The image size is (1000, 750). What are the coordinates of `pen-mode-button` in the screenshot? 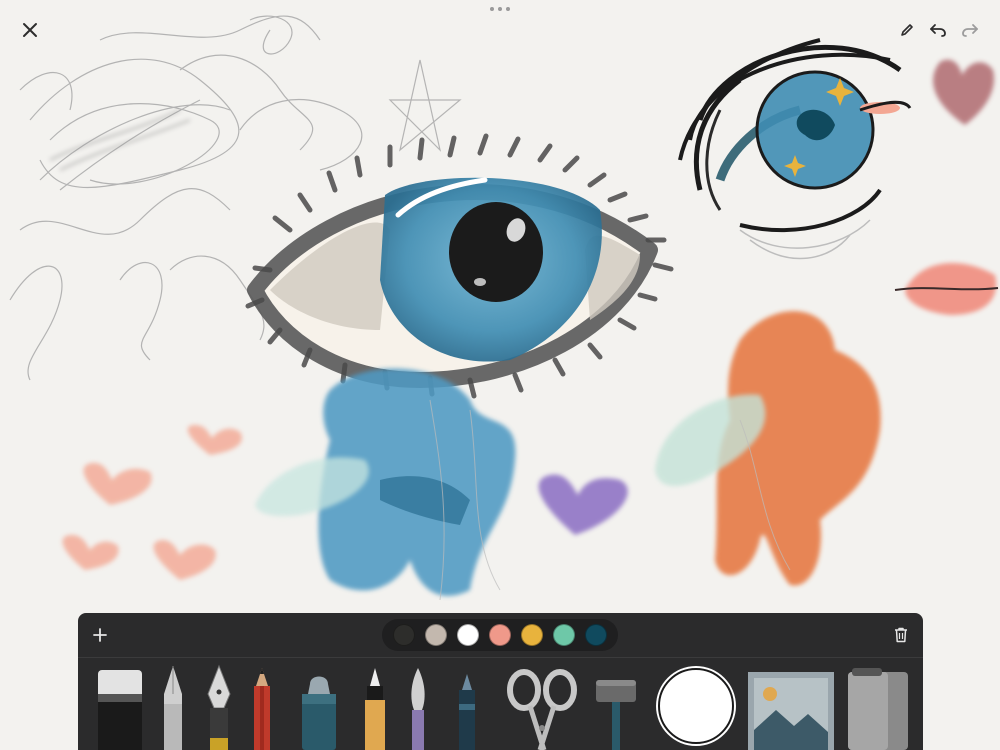 It's located at (907, 30).